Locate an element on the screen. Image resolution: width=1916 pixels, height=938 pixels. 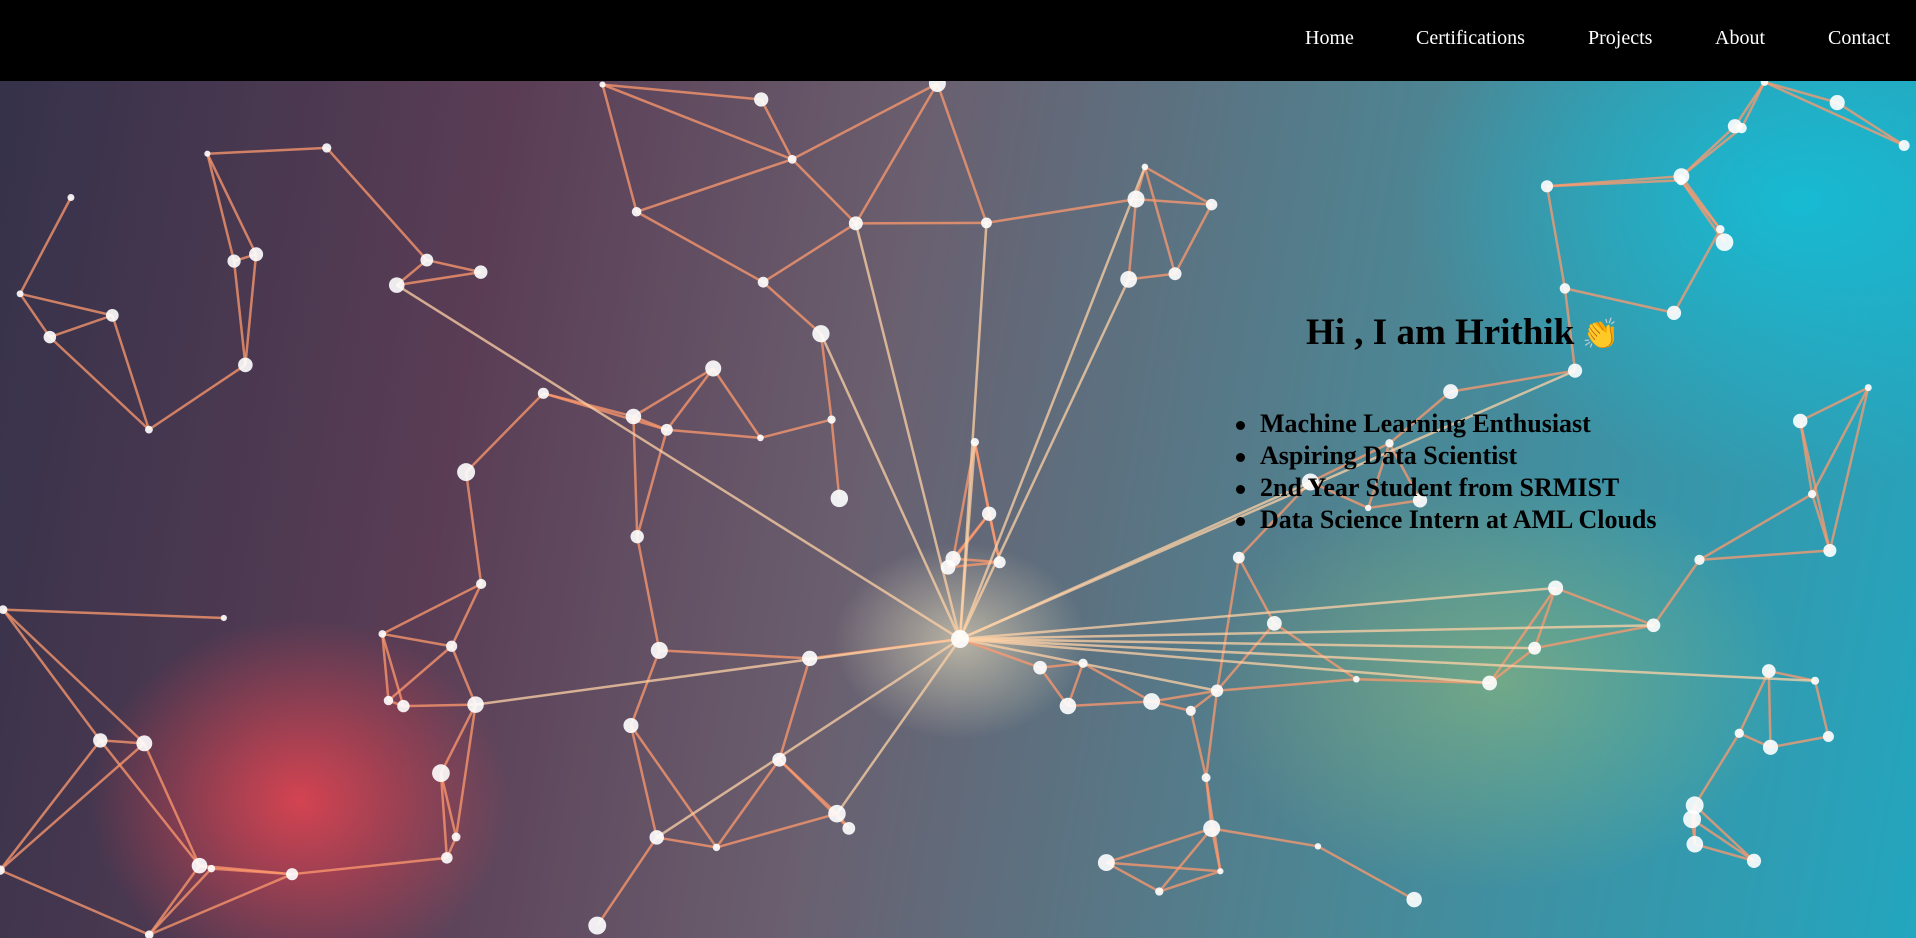
nav-home-link: Home is located at coordinates (1329, 38).